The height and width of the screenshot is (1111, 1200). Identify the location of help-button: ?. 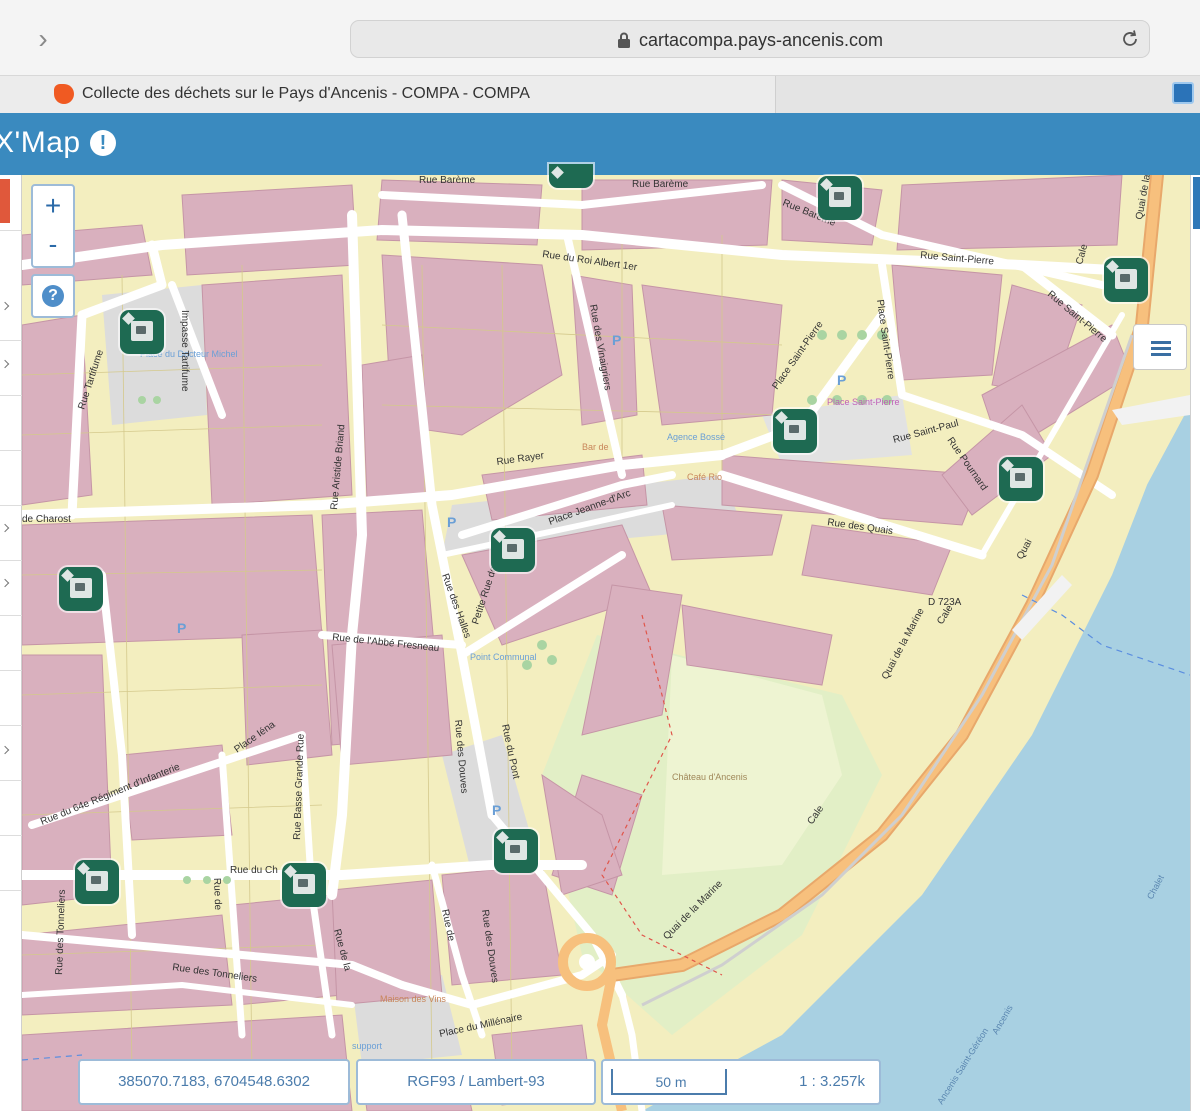
(53, 296).